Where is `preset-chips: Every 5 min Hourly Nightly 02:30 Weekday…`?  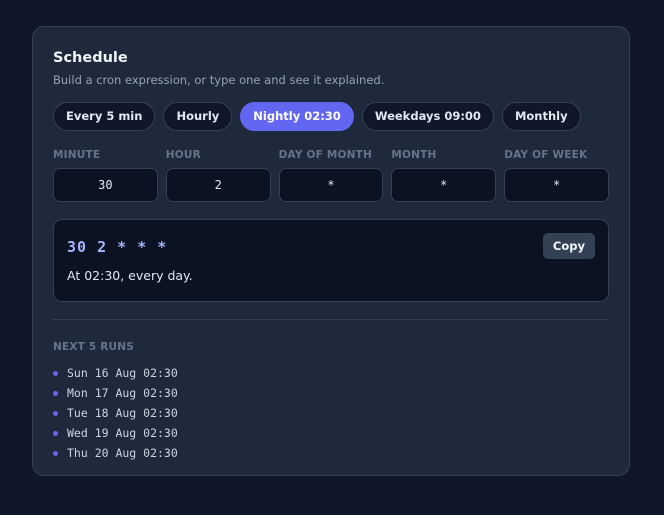
preset-chips: Every 5 min Hourly Nightly 02:30 Weekday… is located at coordinates (331, 116).